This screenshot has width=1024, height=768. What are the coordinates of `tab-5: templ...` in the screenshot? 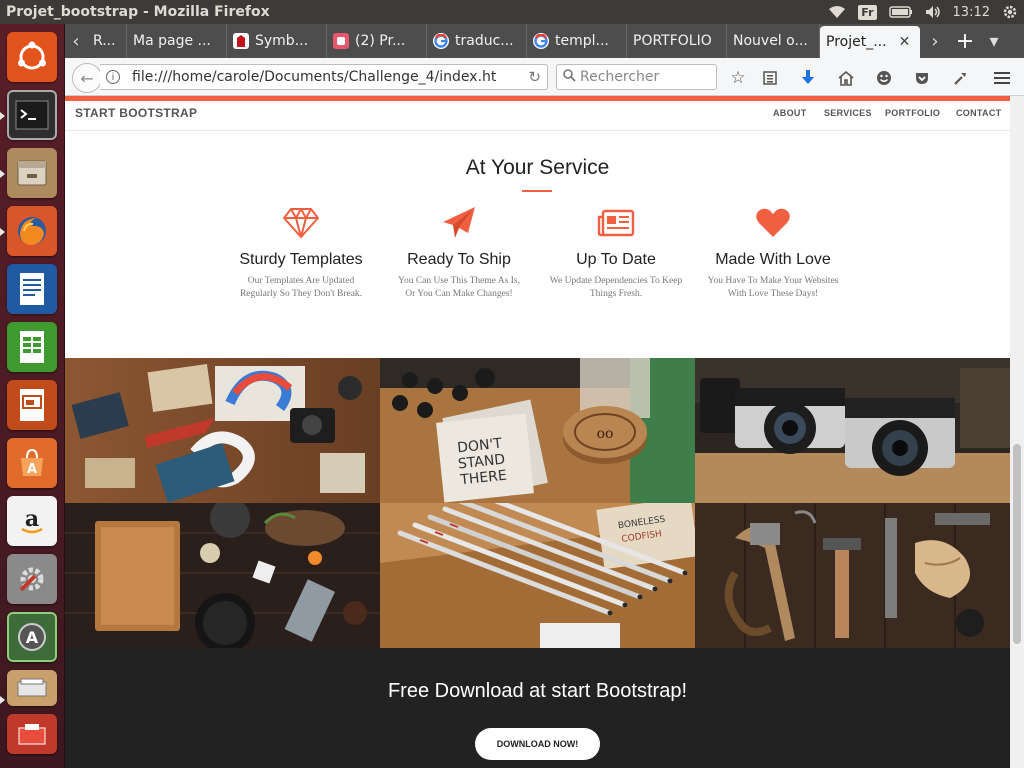 It's located at (577, 41).